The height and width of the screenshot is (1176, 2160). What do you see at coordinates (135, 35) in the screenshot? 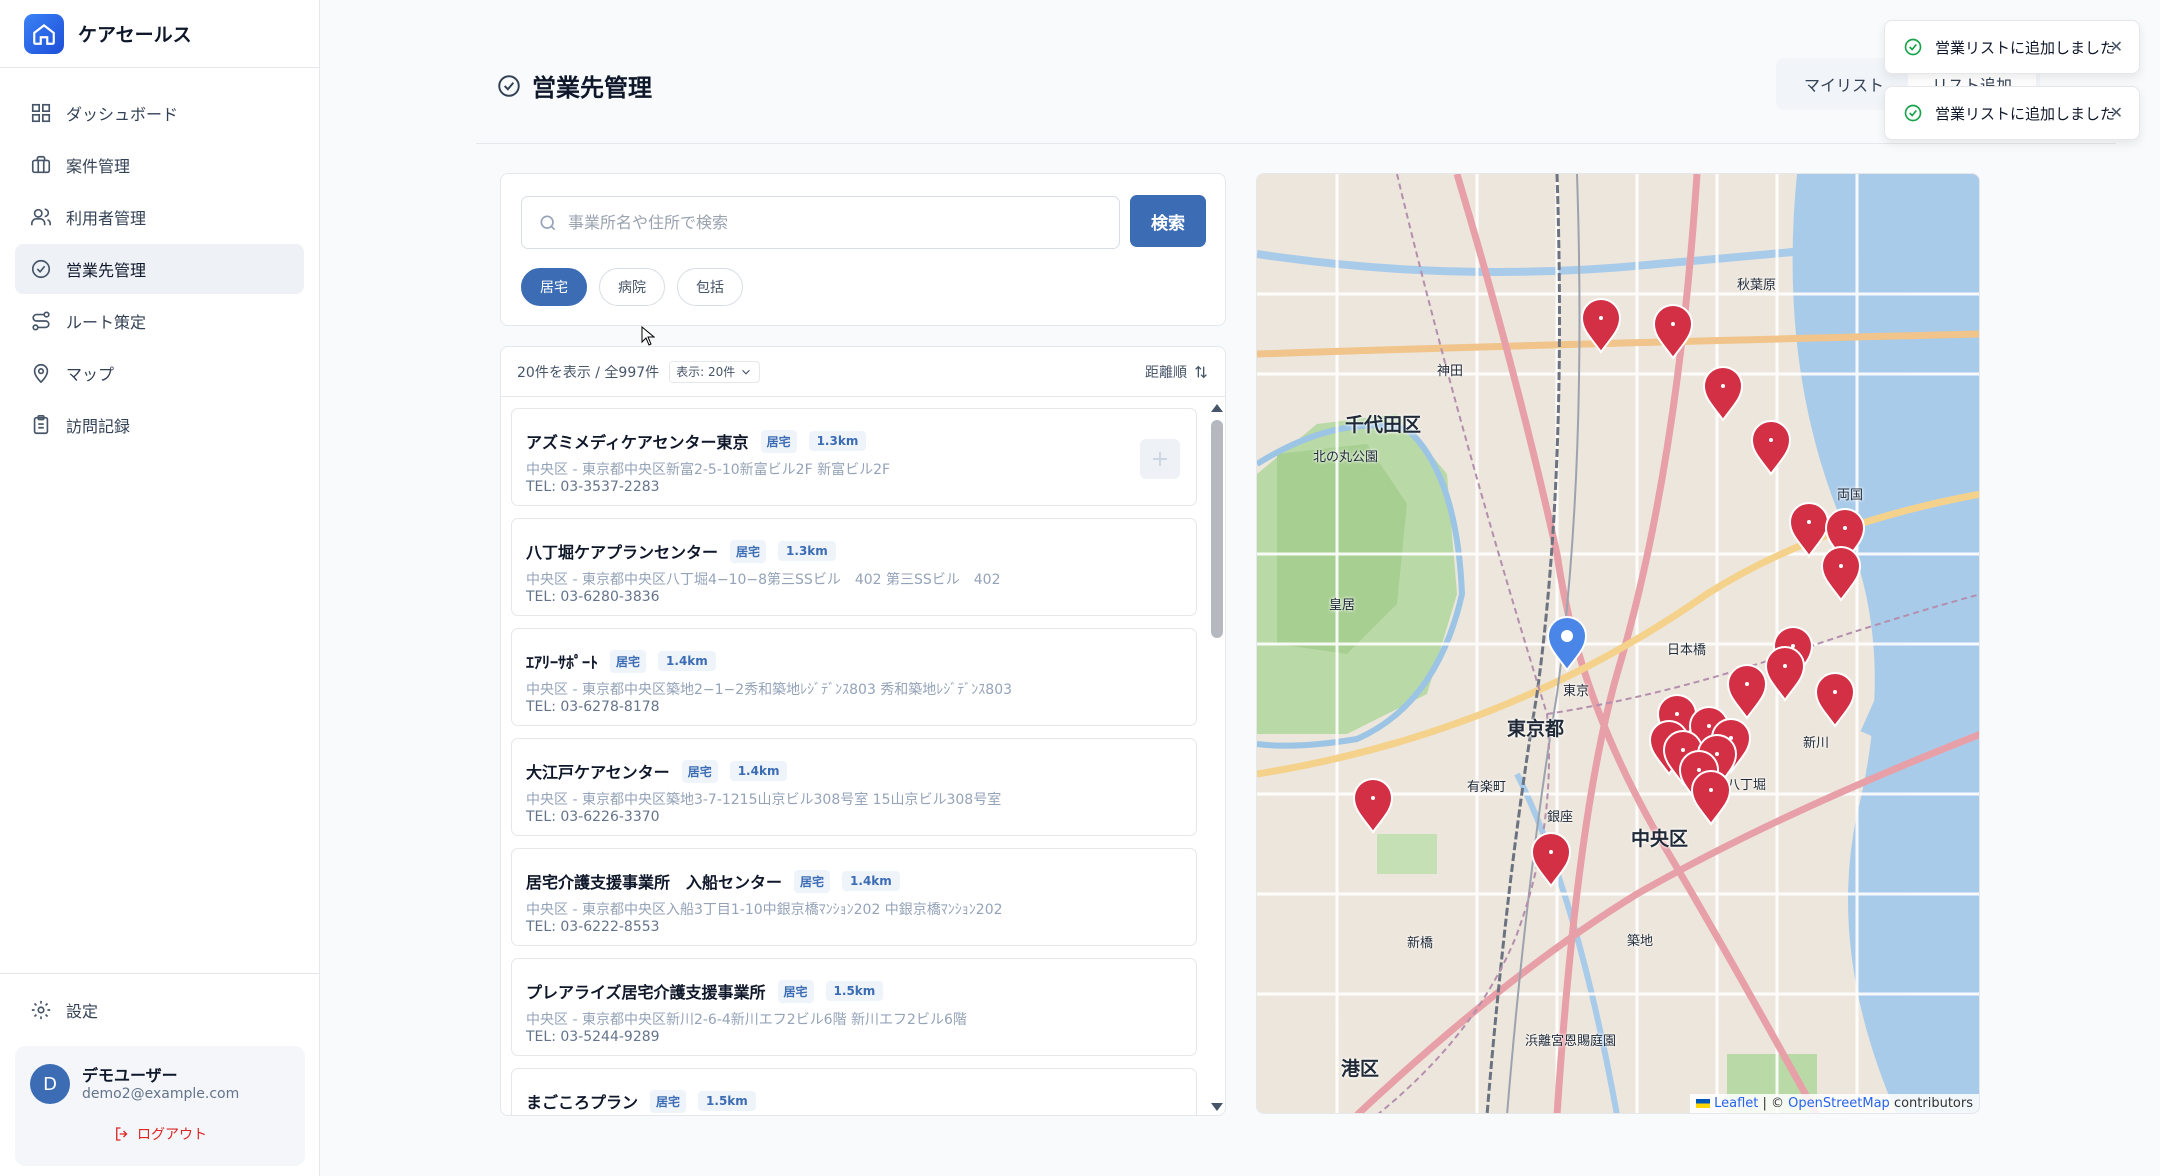
I see `brand-name: ケアセールス` at bounding box center [135, 35].